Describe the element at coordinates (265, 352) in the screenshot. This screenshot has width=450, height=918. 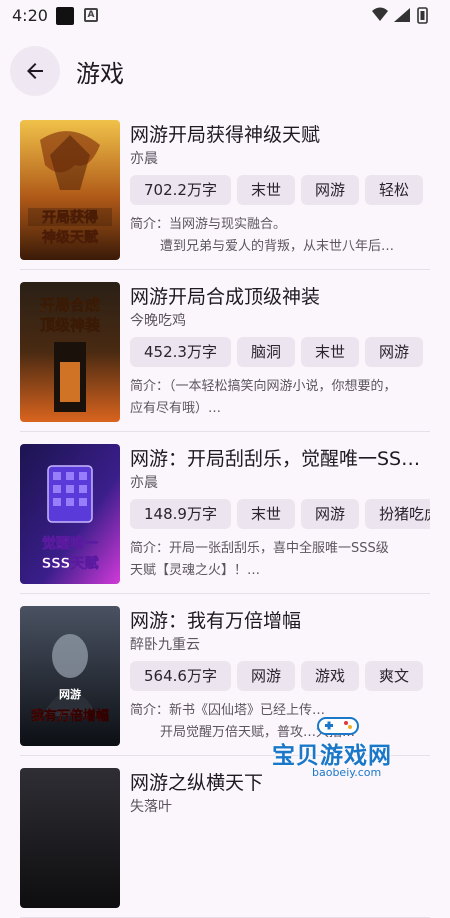
I see `tag-chip: 脑洞` at that location.